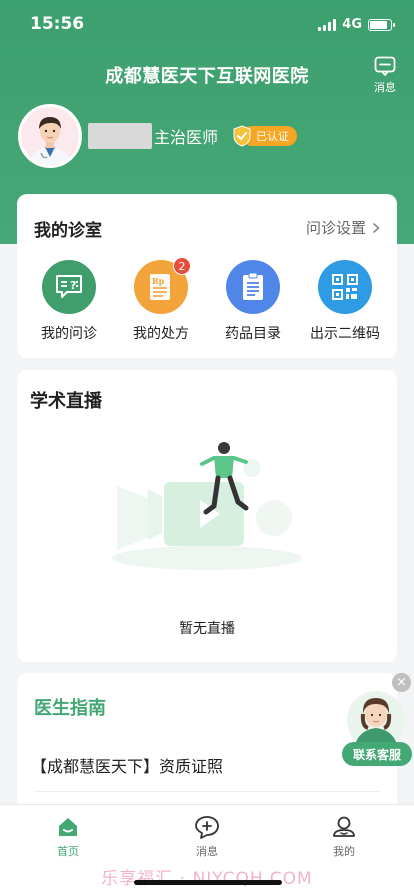 The height and width of the screenshot is (896, 414). I want to click on tab-messages: 消息, so click(207, 837).